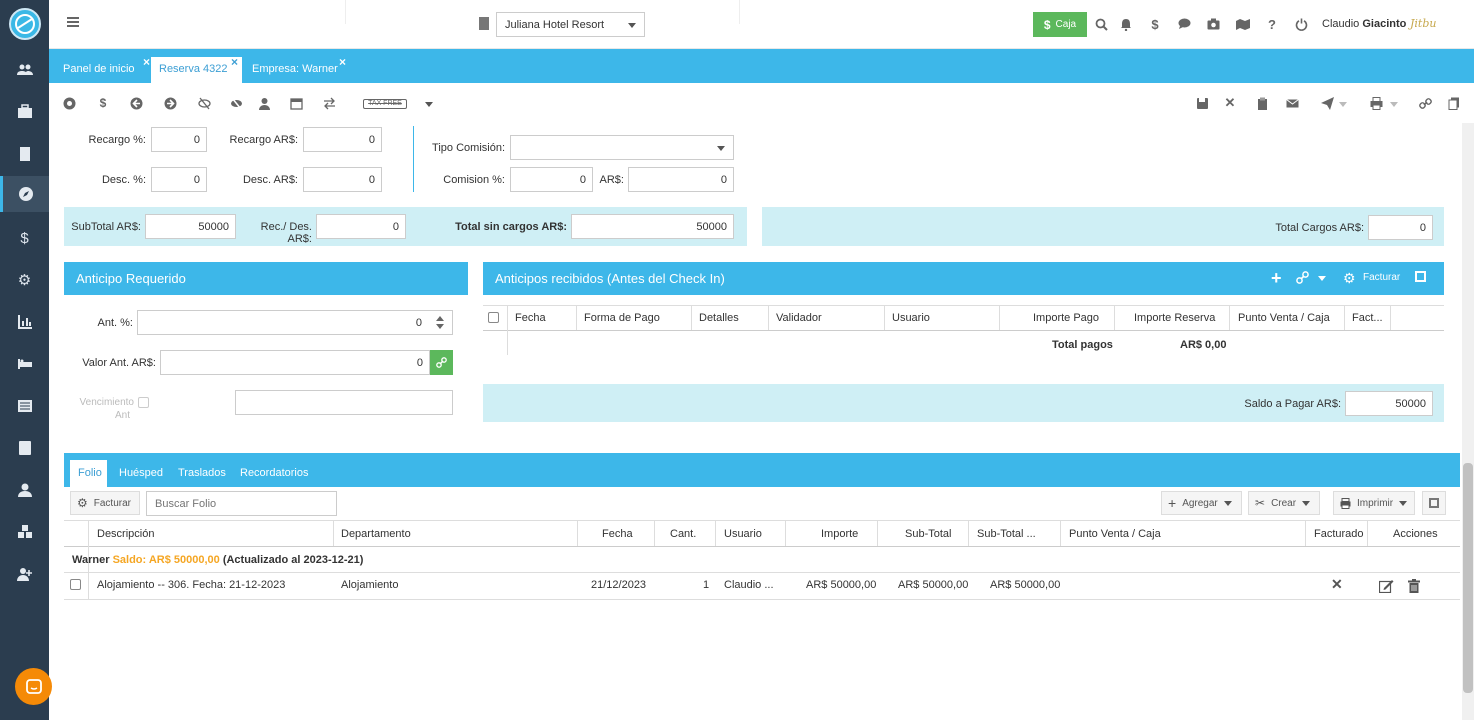 This screenshot has height=720, width=1474. Describe the element at coordinates (617, 534) in the screenshot. I see `col-header: Fecha` at that location.